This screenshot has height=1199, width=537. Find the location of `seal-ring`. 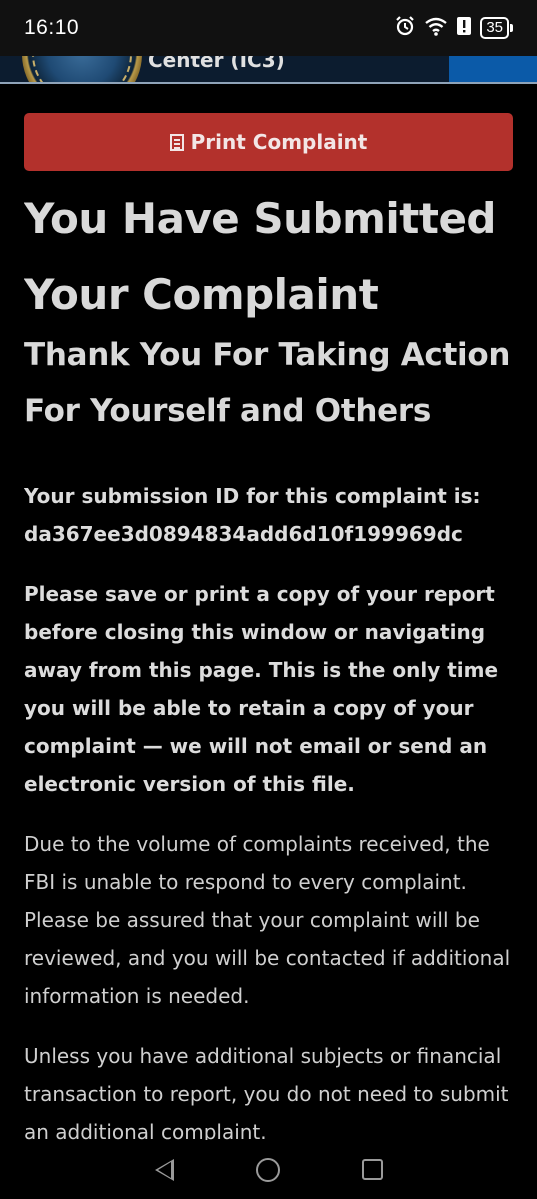

seal-ring is located at coordinates (82, 69).